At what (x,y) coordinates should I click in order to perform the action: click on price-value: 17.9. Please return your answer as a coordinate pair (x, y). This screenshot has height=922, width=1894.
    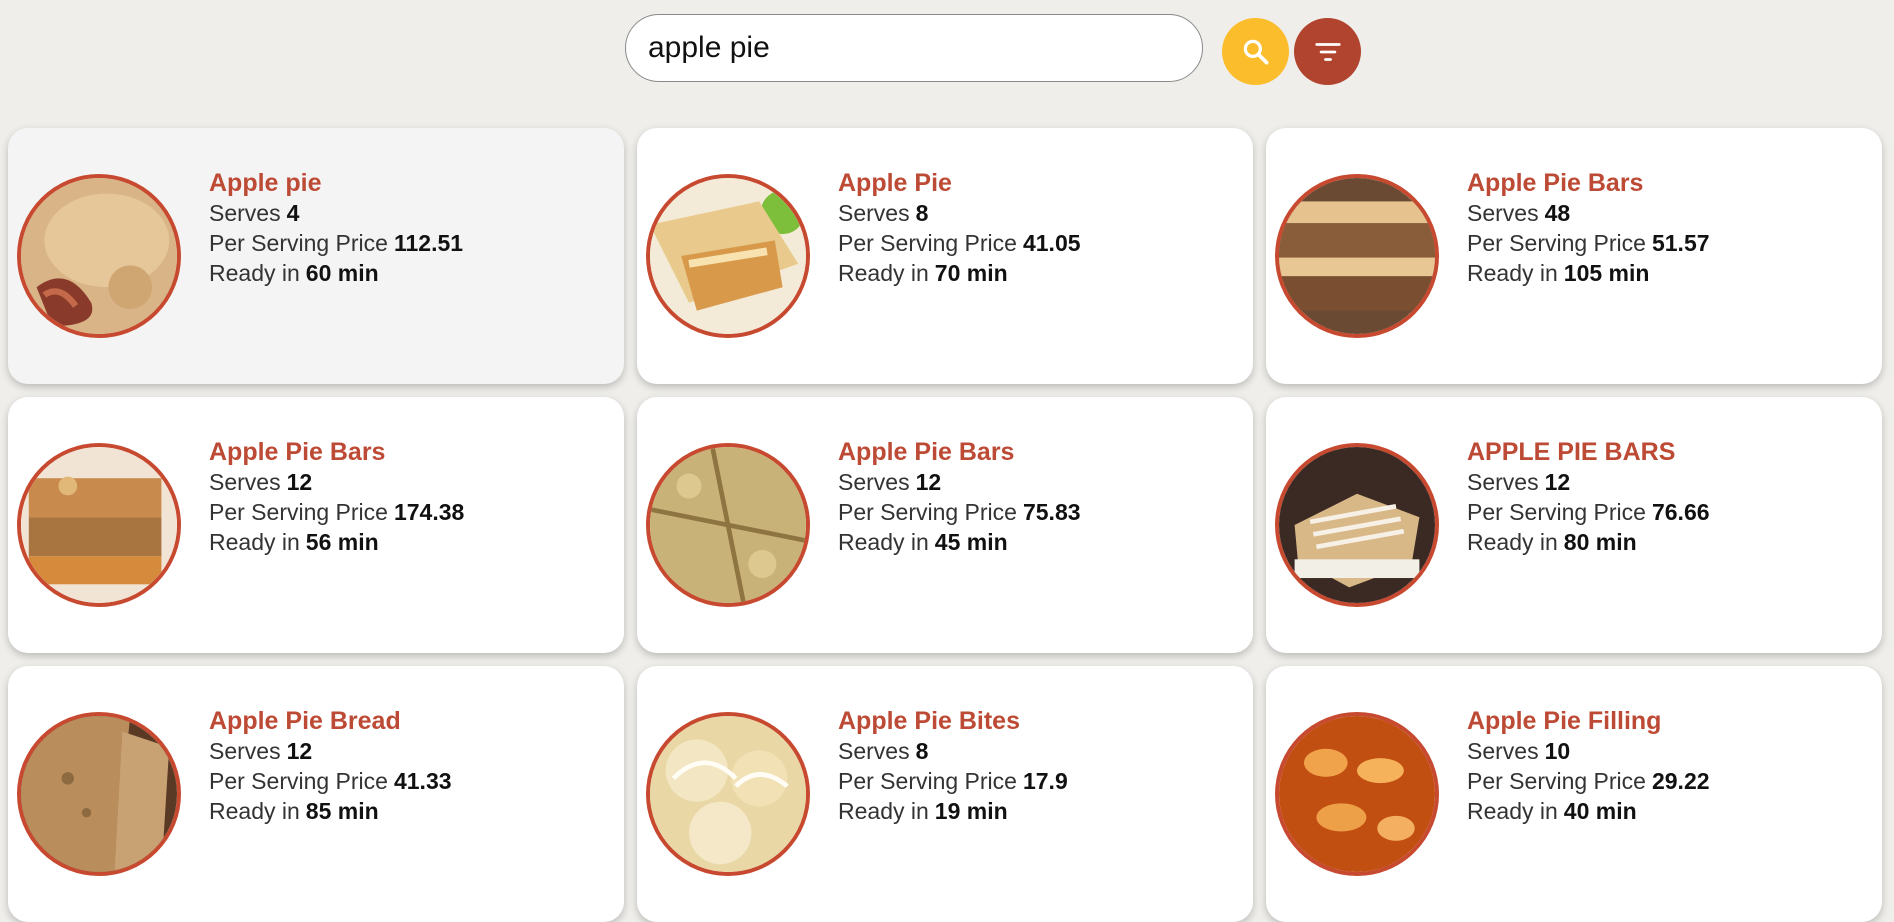
    Looking at the image, I should click on (1045, 781).